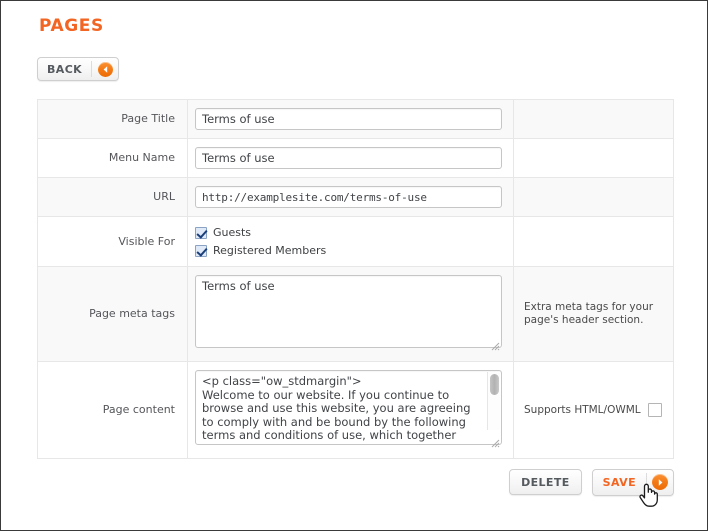  I want to click on page-meta-tags-textarea, so click(348, 311).